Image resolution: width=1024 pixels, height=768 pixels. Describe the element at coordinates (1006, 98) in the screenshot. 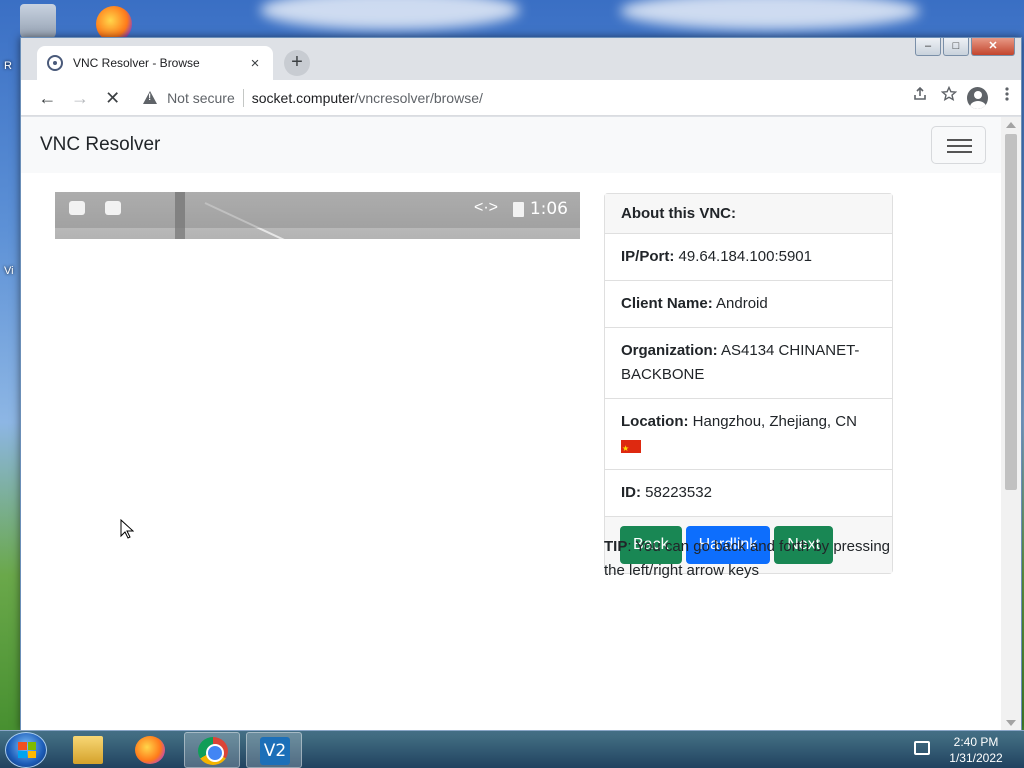

I see `menu-icon` at that location.